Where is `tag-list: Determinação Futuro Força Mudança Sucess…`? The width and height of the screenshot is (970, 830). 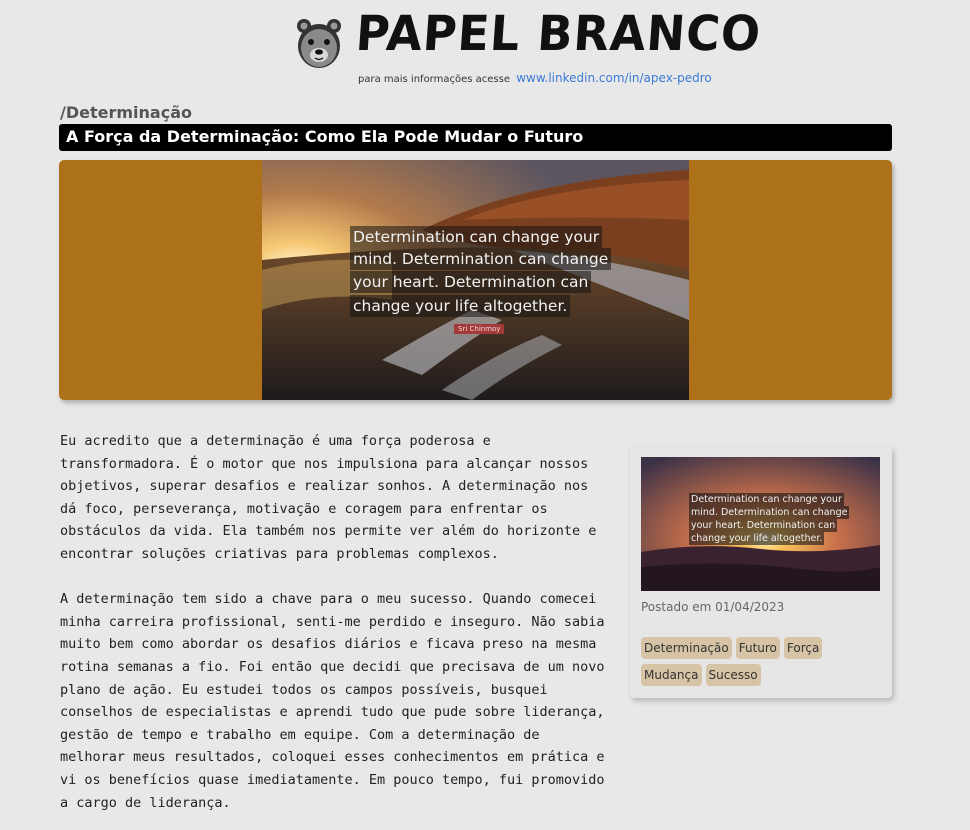
tag-list: Determinação Futuro Força Mudança Sucess… is located at coordinates (761, 661).